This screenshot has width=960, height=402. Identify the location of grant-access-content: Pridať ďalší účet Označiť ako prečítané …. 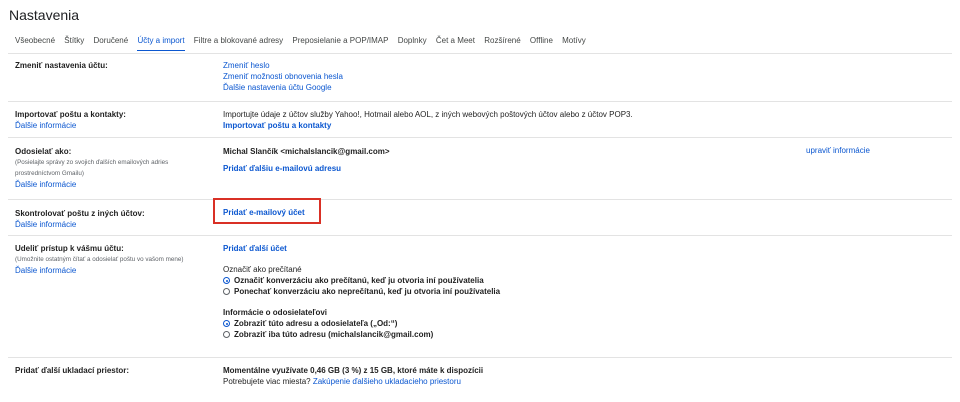
(361, 291).